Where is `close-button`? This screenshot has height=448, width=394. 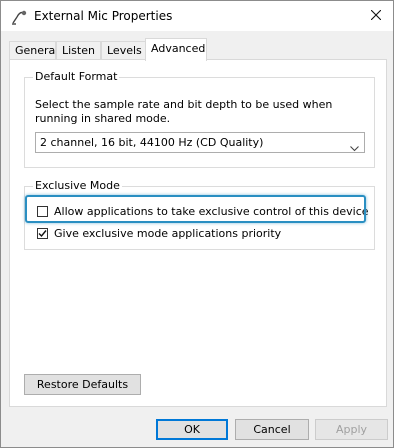 close-button is located at coordinates (376, 16).